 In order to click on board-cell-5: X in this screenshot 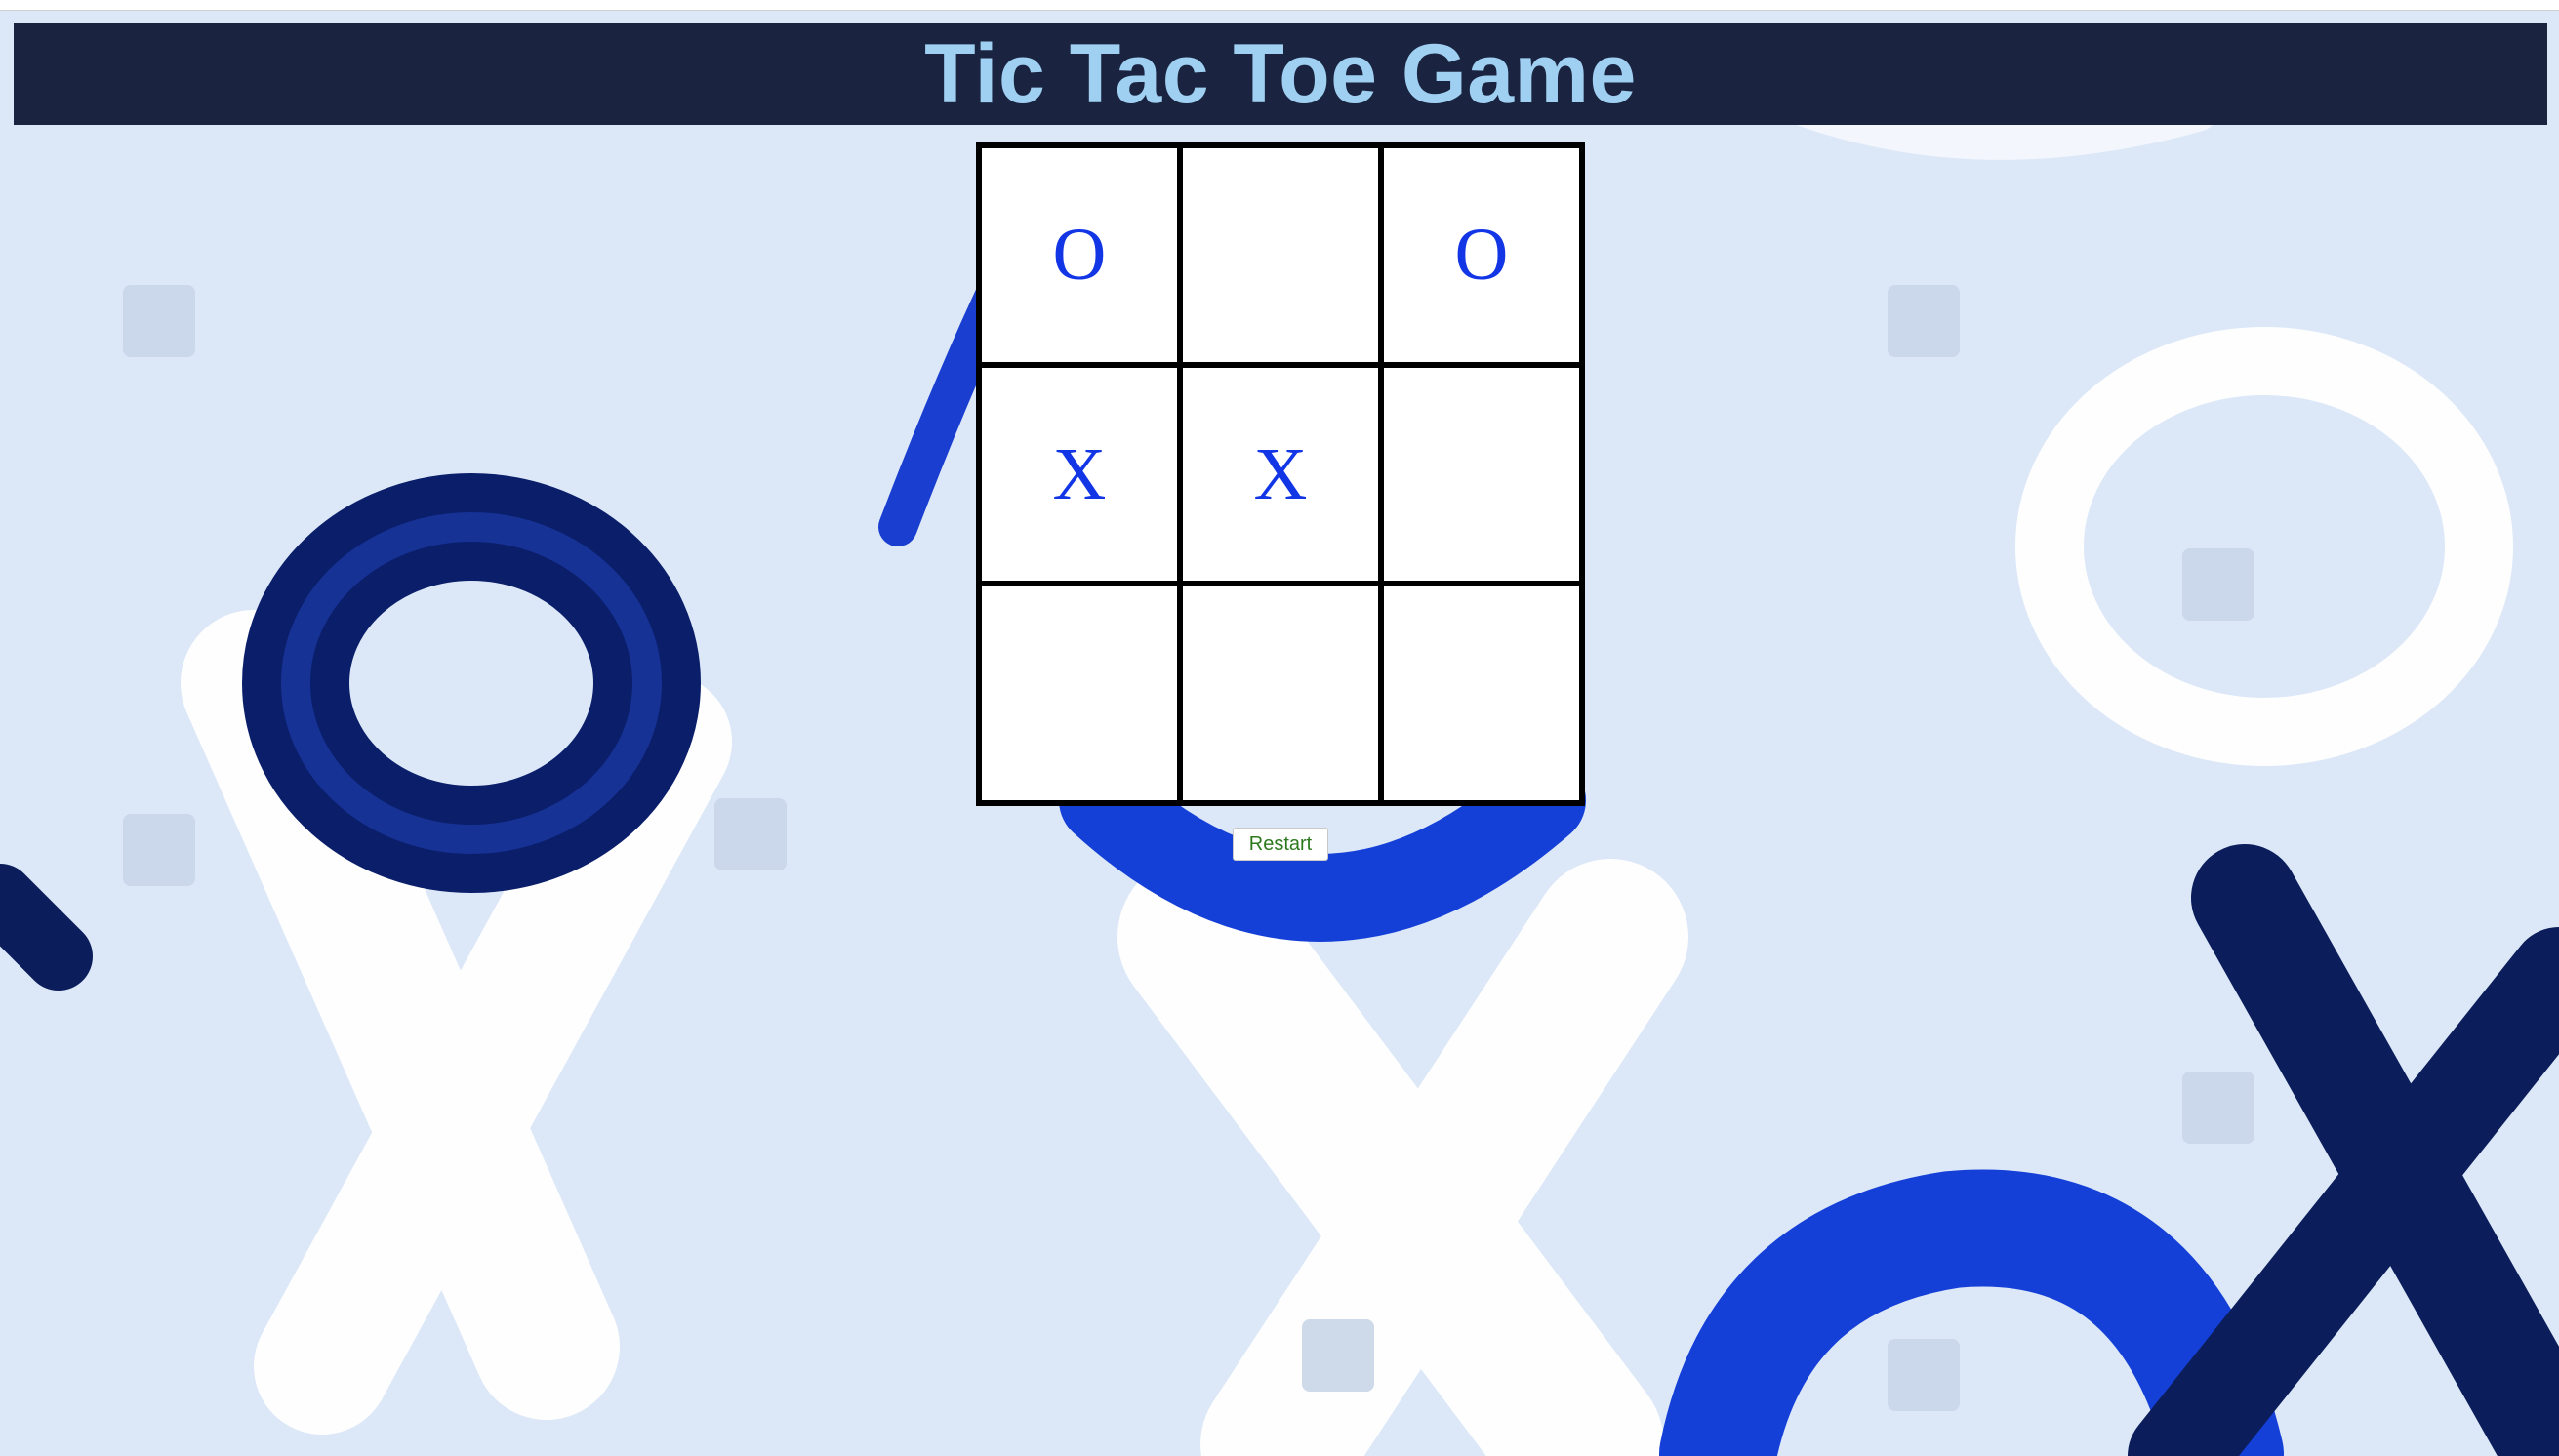, I will do `click(1280, 474)`.